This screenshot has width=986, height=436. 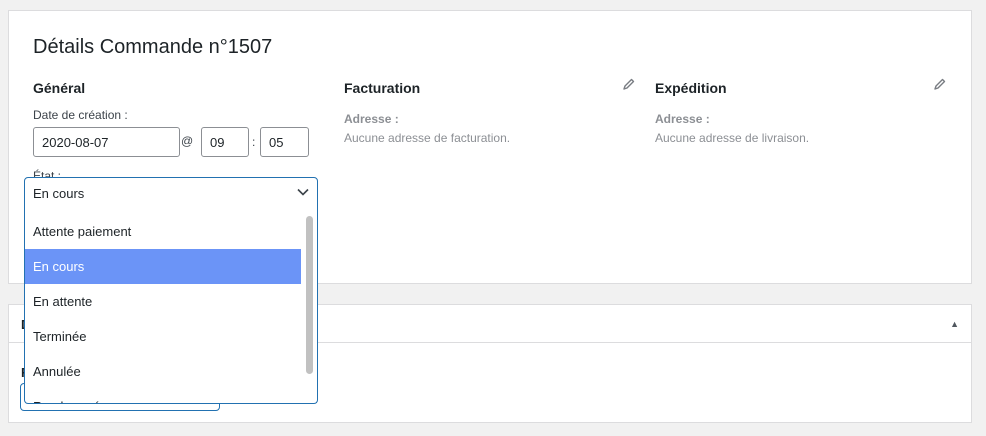 What do you see at coordinates (163, 266) in the screenshot?
I see `status-option-en-cours: En cours` at bounding box center [163, 266].